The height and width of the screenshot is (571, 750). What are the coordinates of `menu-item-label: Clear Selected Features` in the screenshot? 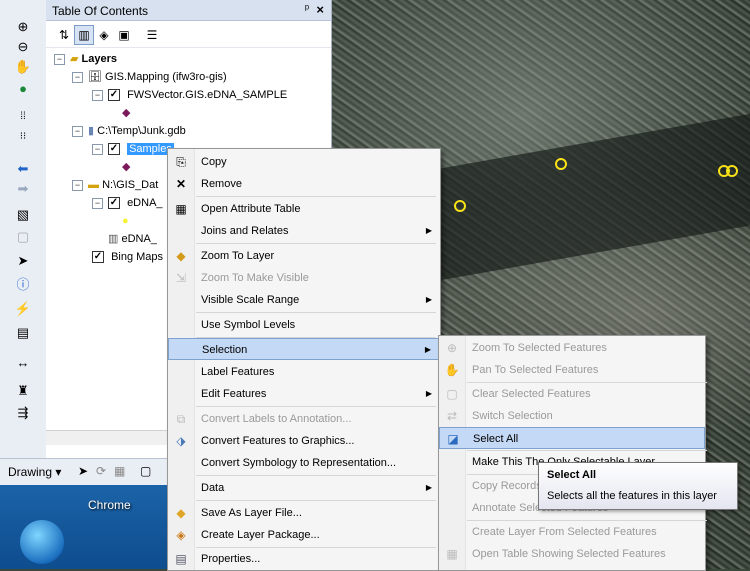 It's located at (531, 394).